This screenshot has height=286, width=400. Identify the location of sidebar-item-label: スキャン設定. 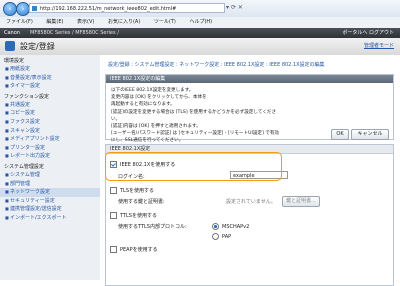
(25, 130).